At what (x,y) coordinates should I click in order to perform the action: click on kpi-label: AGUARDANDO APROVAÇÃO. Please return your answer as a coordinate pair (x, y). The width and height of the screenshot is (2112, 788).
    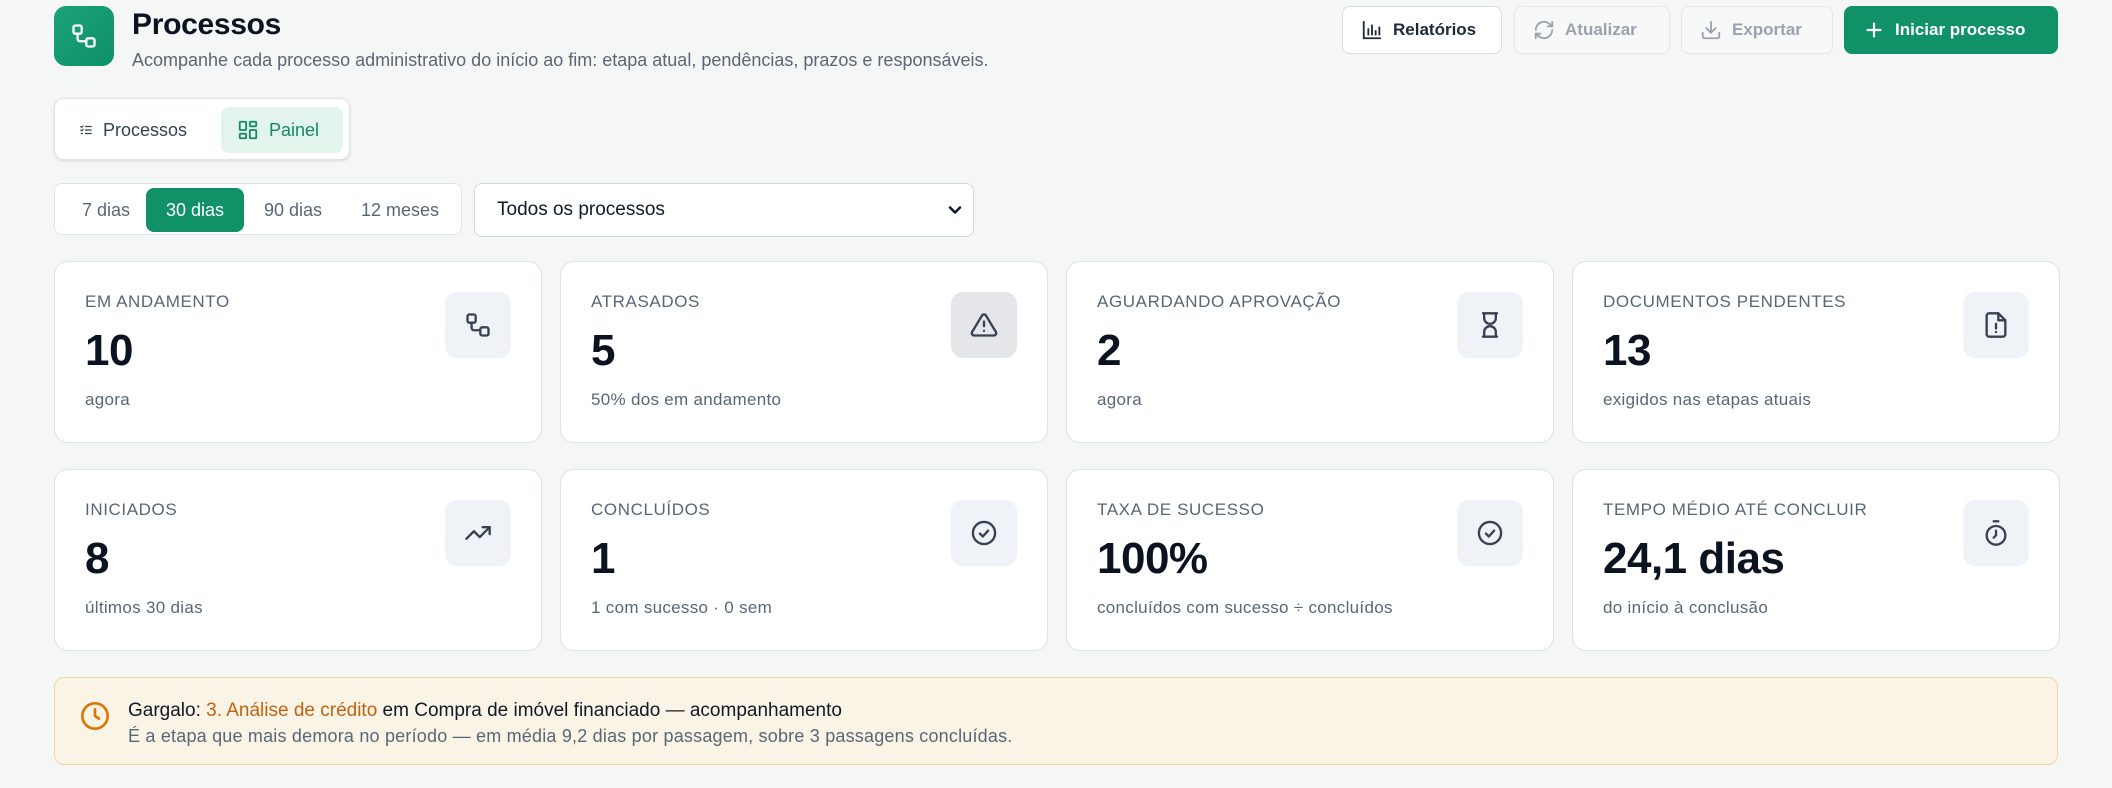
    Looking at the image, I should click on (1219, 301).